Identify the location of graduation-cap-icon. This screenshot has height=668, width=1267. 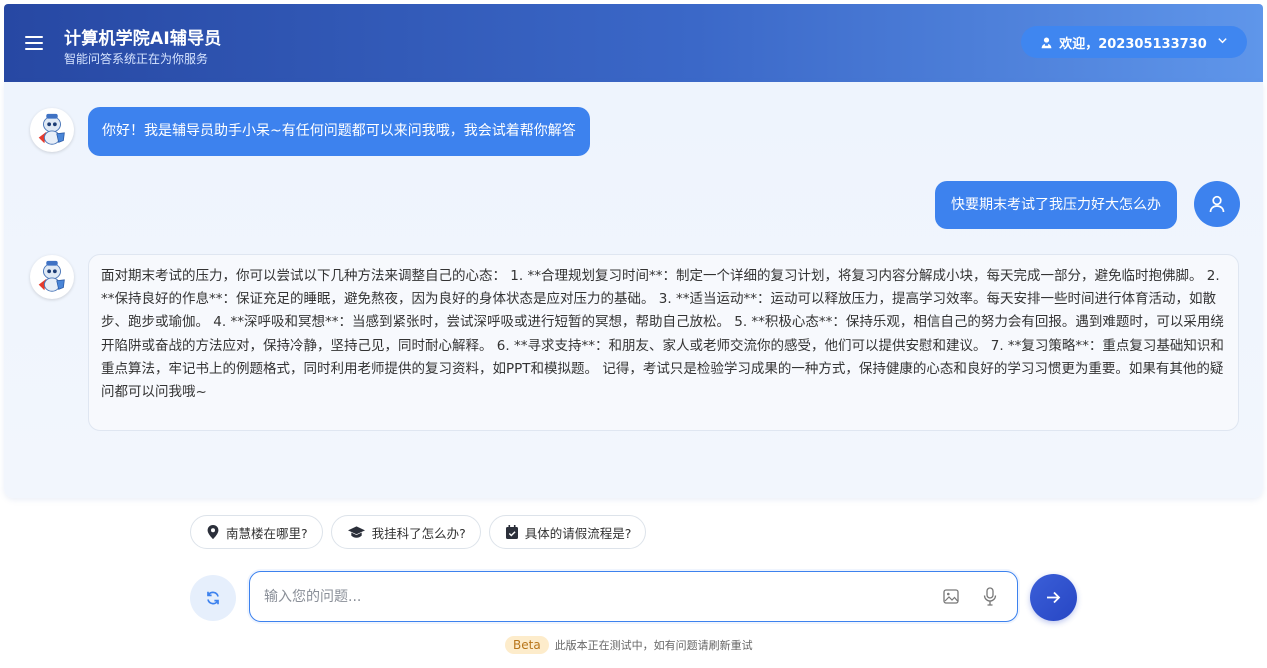
(356, 531).